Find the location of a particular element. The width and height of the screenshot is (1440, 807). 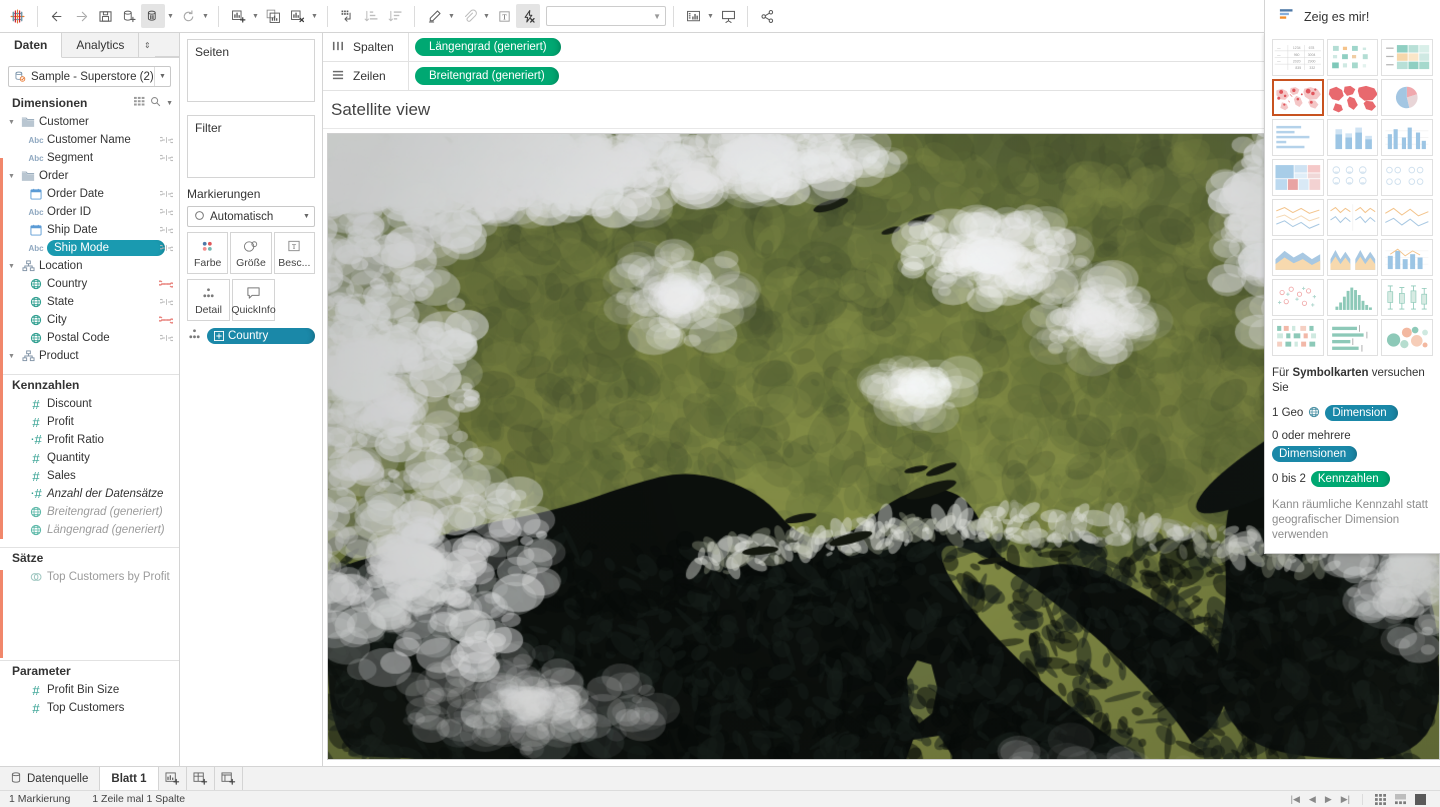

new-dashboard-tab-button is located at coordinates (201, 778).